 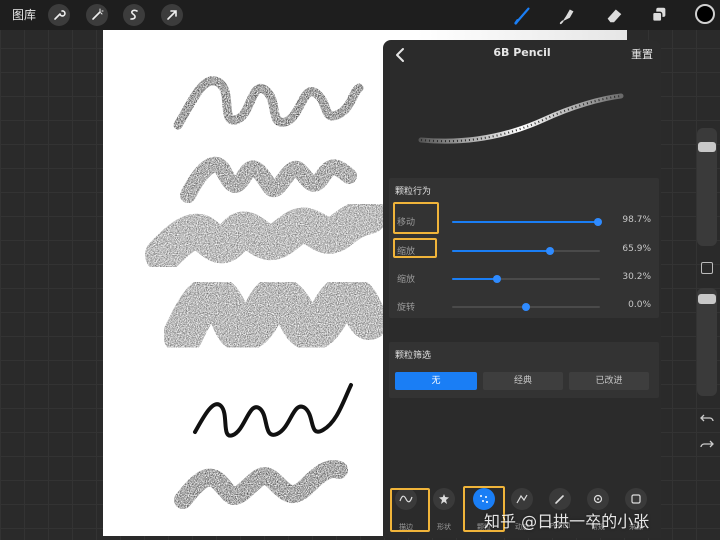 I want to click on tab-shape: 形状, so click(x=444, y=509).